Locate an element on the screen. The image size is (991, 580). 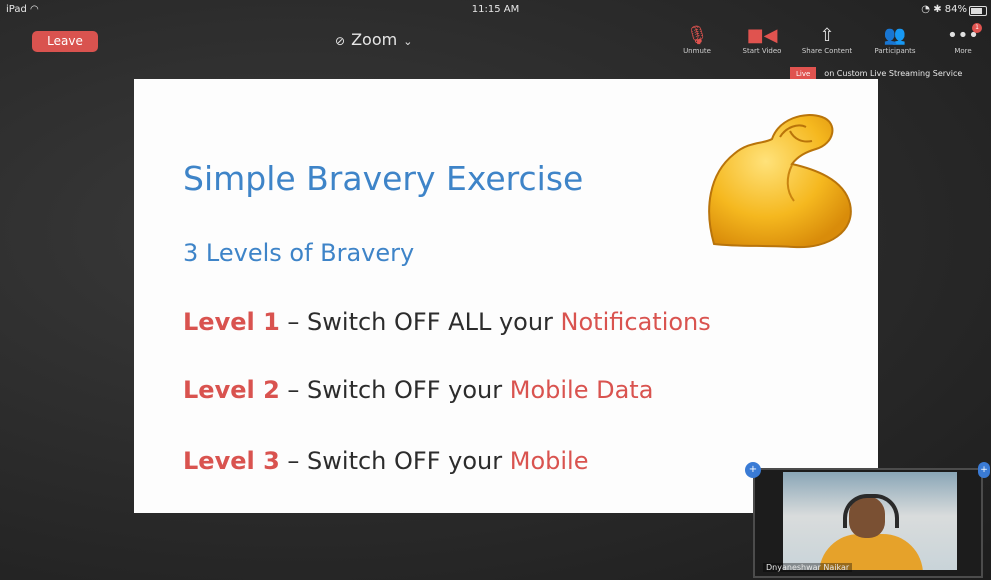
clock: 11:15 AM is located at coordinates (495, 9).